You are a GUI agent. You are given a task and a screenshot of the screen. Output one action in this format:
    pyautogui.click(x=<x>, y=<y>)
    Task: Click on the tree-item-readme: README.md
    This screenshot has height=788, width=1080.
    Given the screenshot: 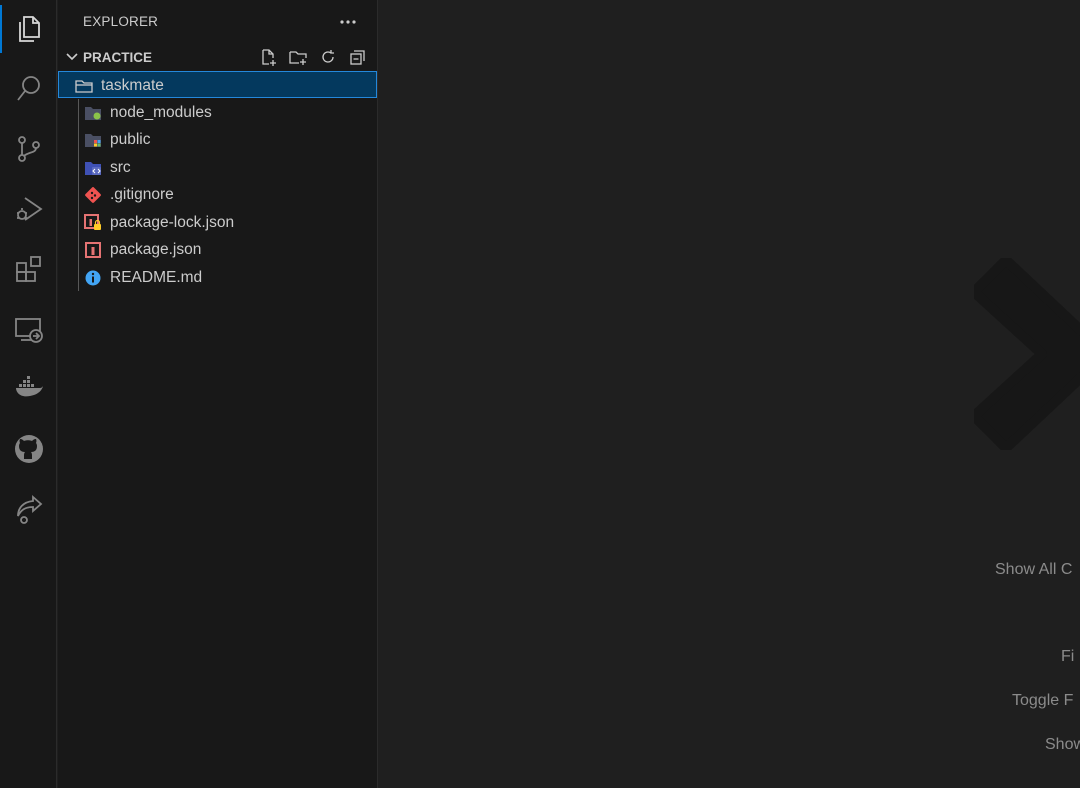 What is the action you would take?
    pyautogui.click(x=217, y=277)
    